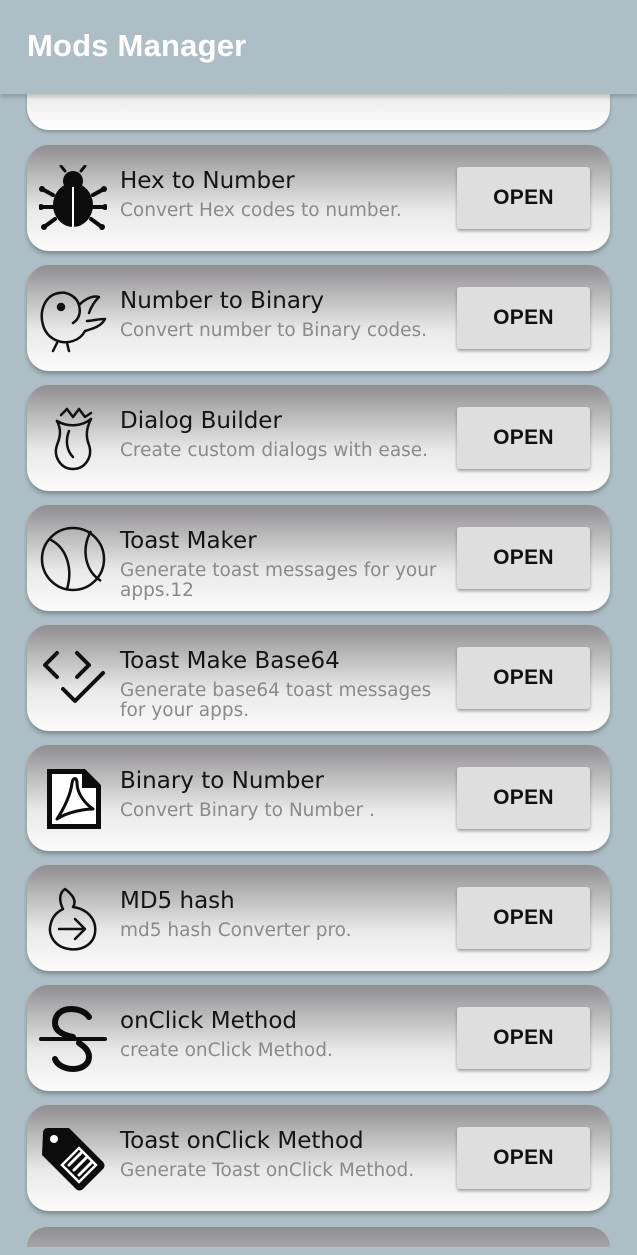 The width and height of the screenshot is (637, 1255). I want to click on list-item-md5-hash: MD5 hash md5 hash Converter pro. OPEN, so click(318, 918).